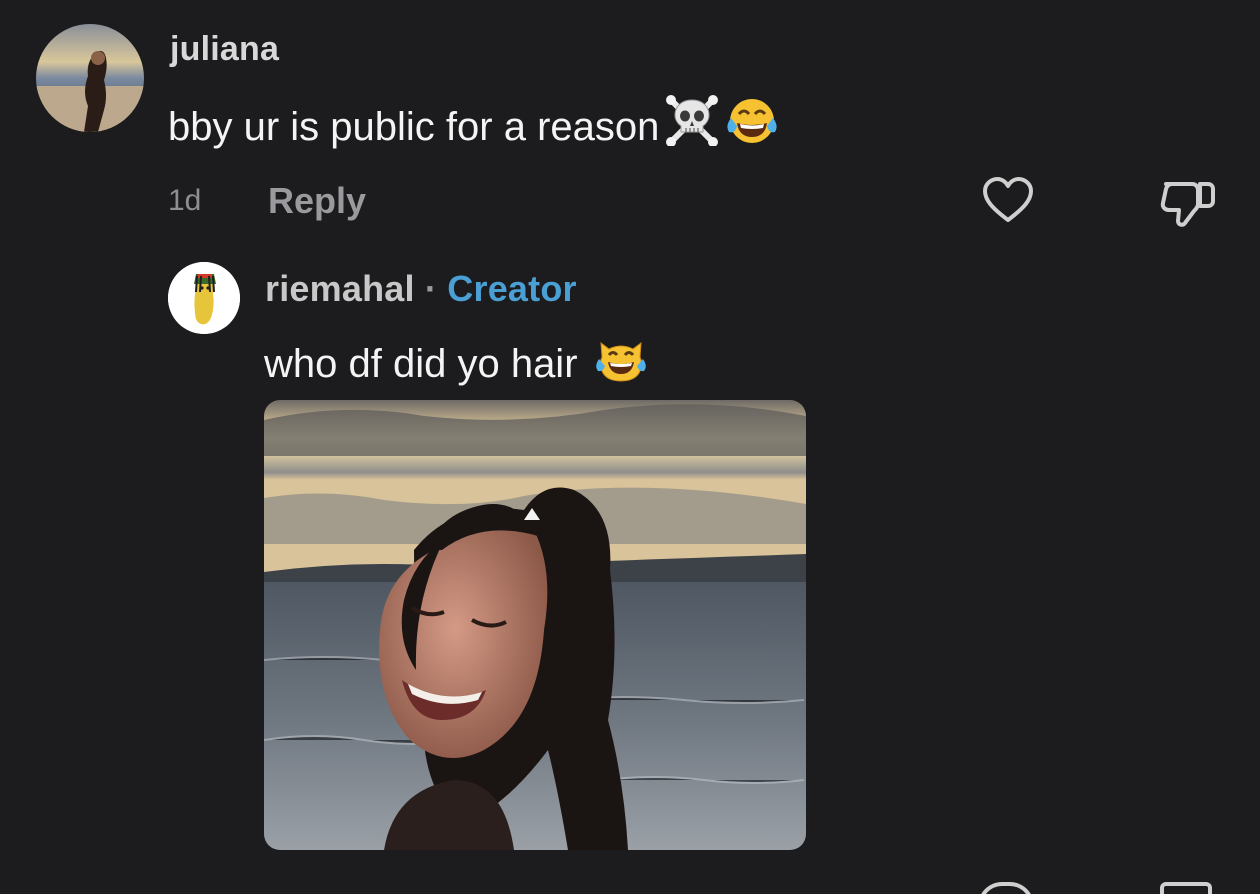  Describe the element at coordinates (1186, 888) in the screenshot. I see `partial-dislike-icon` at that location.